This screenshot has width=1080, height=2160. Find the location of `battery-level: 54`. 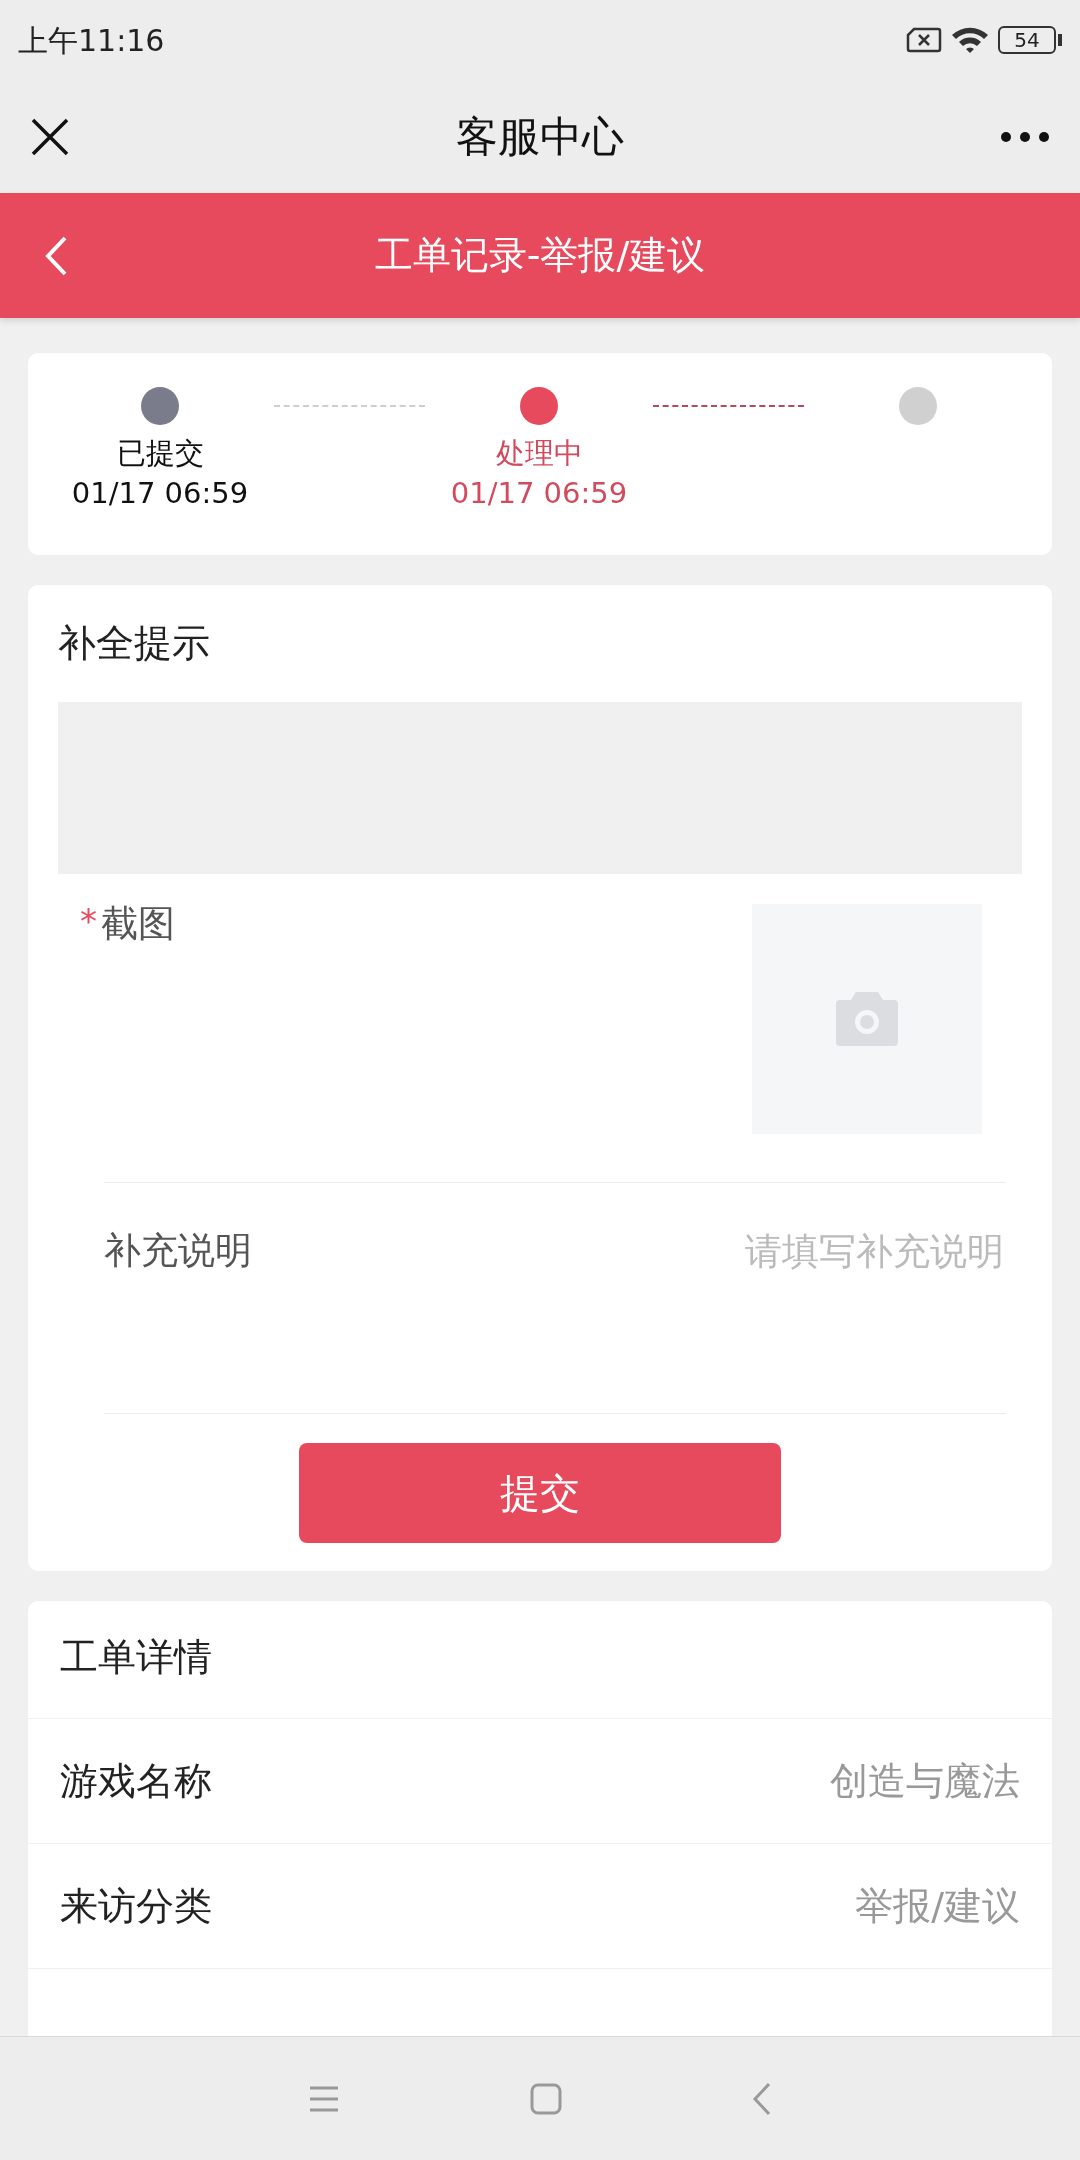

battery-level: 54 is located at coordinates (1027, 40).